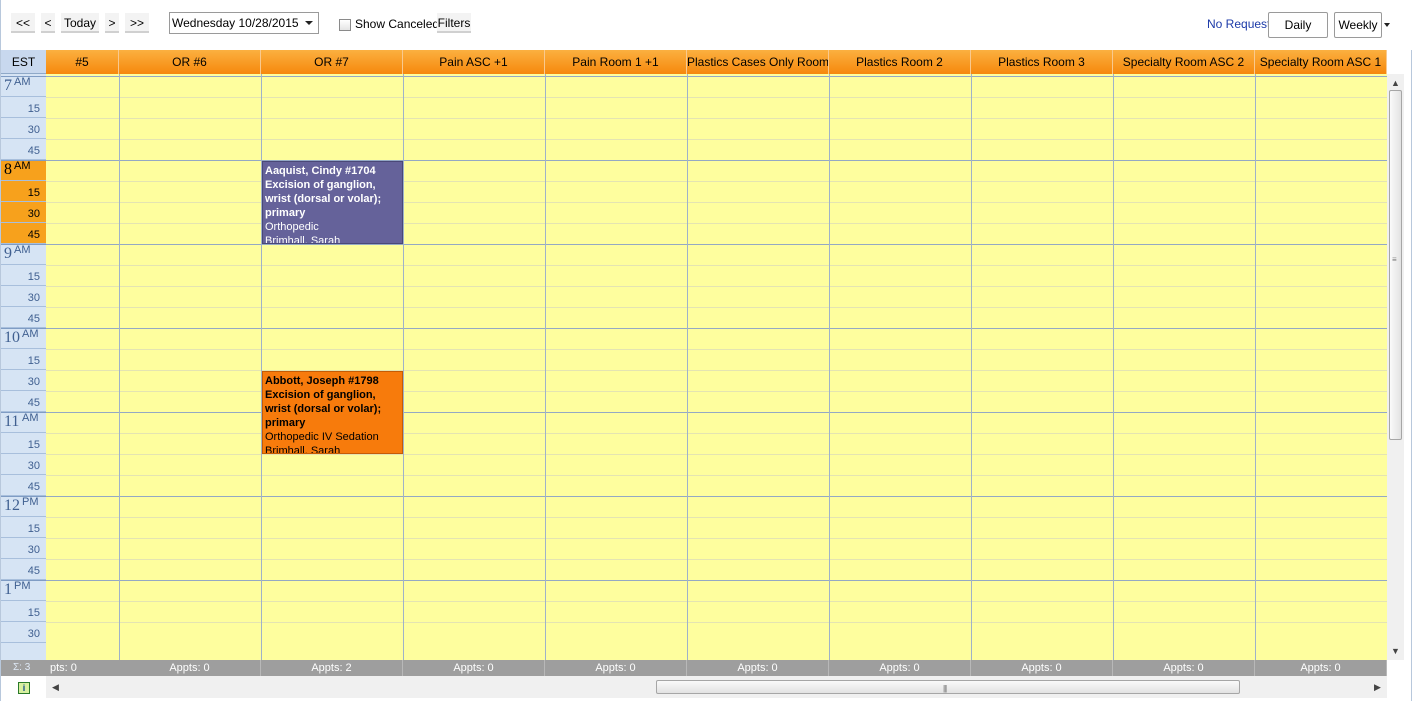 This screenshot has height=701, width=1412. Describe the element at coordinates (1238, 24) in the screenshot. I see `no-request-link: No Request` at that location.